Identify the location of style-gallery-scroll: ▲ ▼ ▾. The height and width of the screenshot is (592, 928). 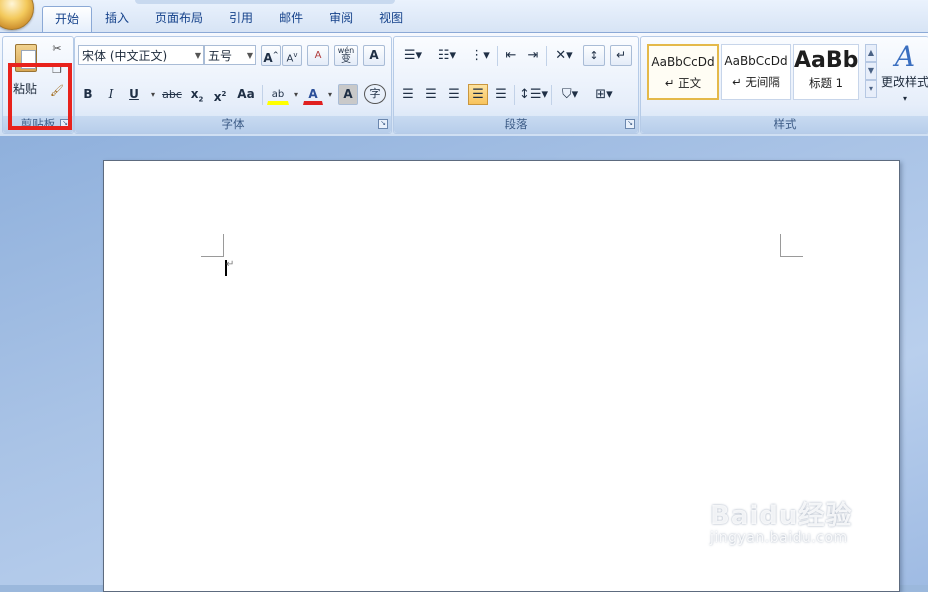
(871, 72).